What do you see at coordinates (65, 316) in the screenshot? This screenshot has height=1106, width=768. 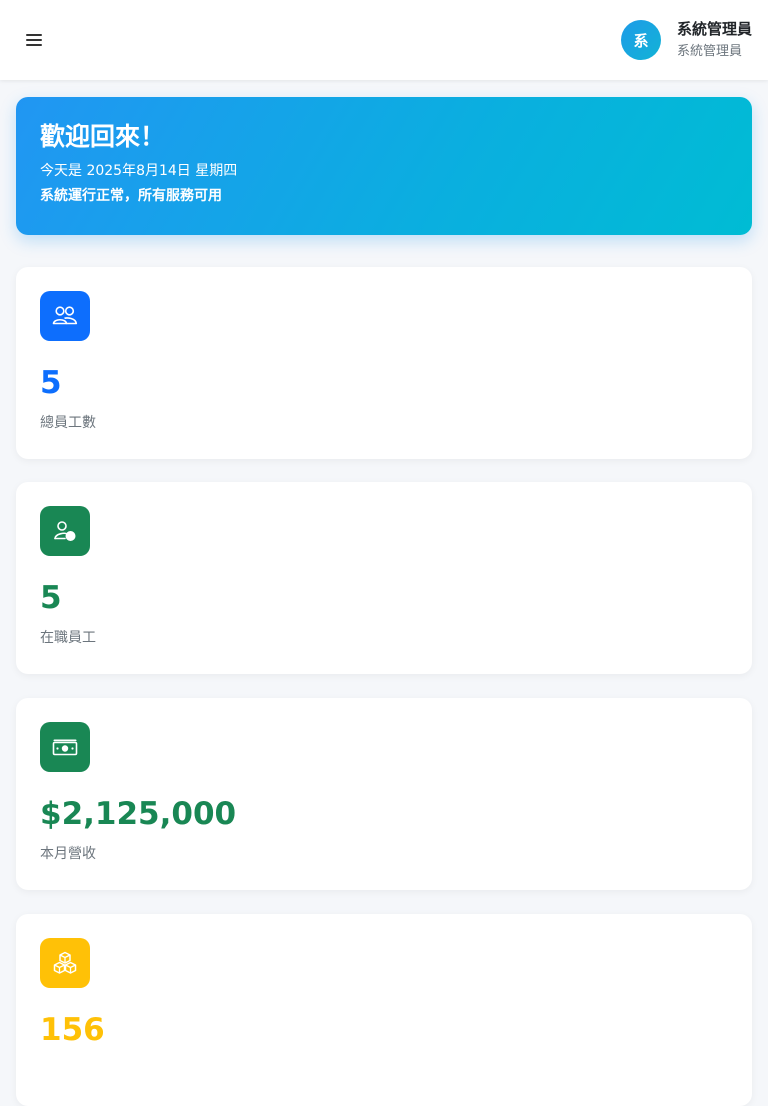 I see `people-icon` at bounding box center [65, 316].